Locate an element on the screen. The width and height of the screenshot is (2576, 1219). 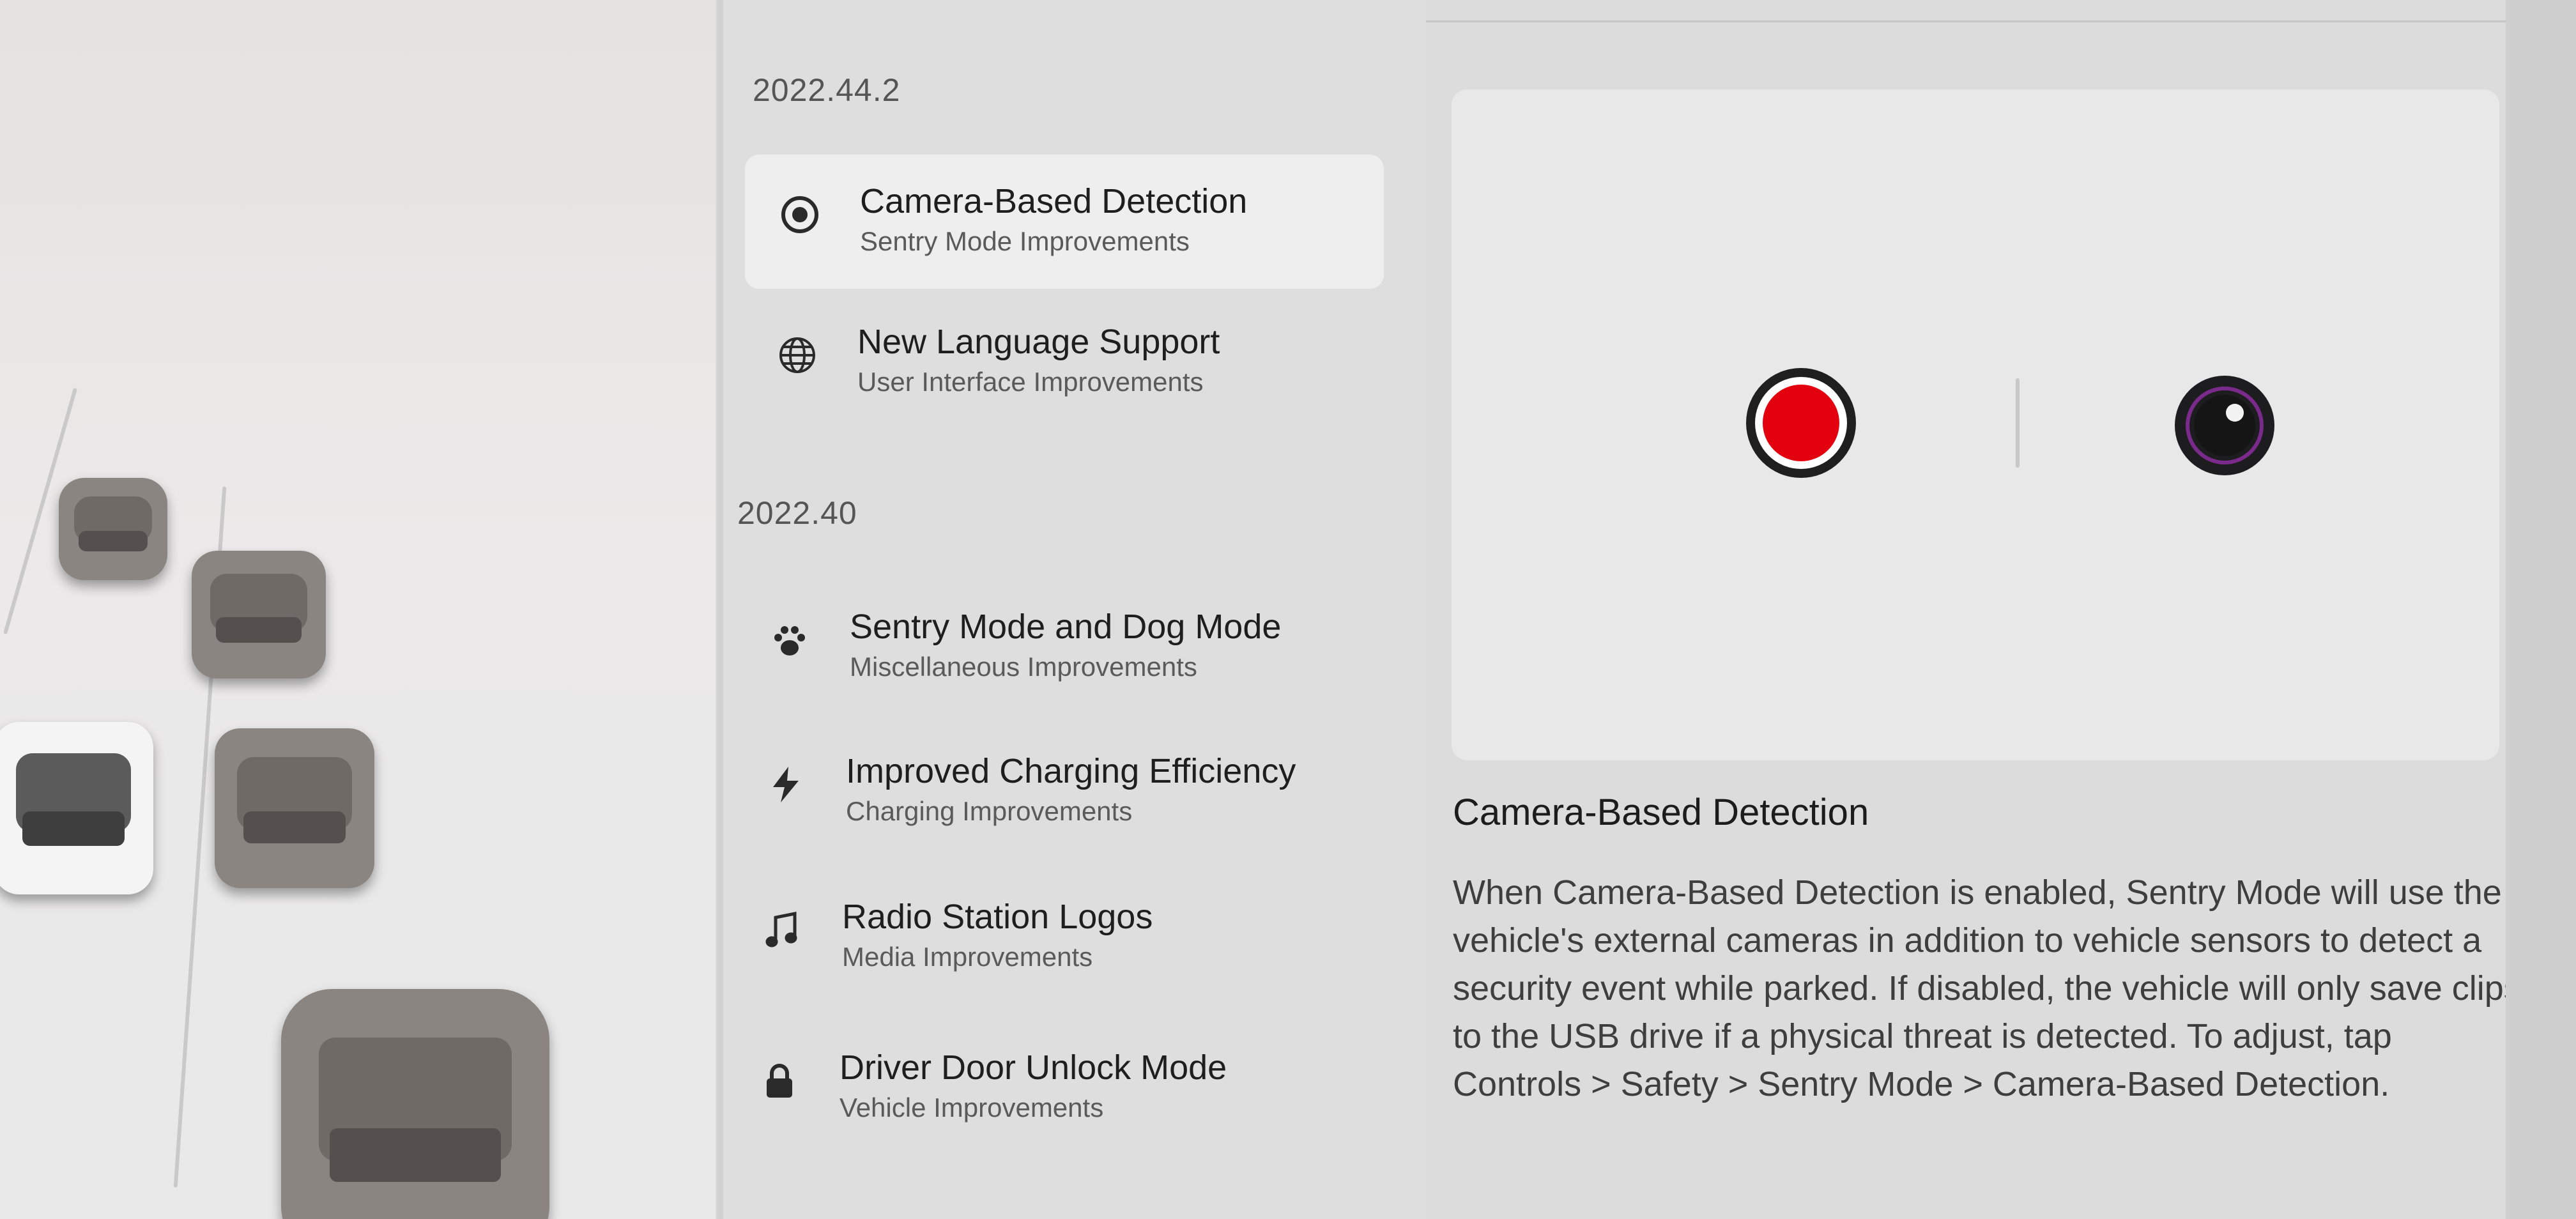
item-title: Camera-Based Detection is located at coordinates (1054, 201).